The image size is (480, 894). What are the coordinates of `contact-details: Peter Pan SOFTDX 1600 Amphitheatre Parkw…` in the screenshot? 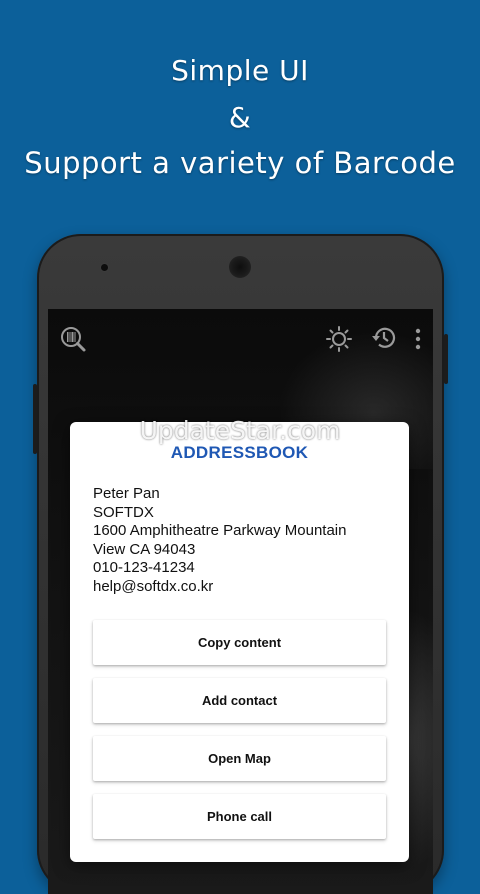 It's located at (243, 541).